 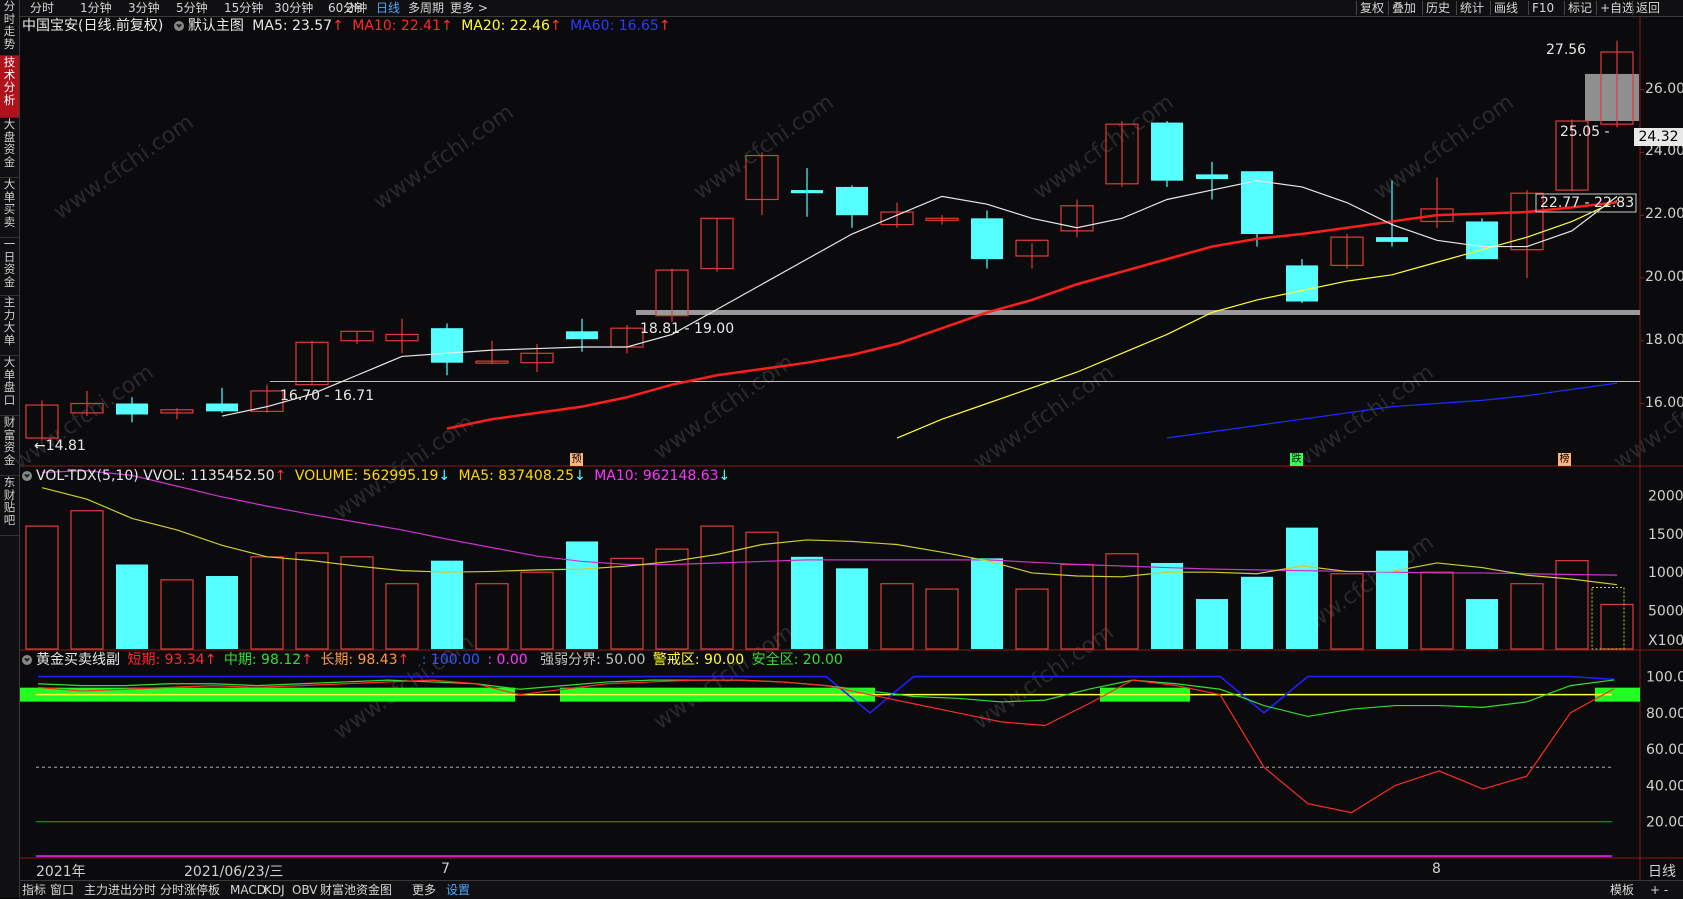 I want to click on chart-settings-icon, so click(x=178, y=26).